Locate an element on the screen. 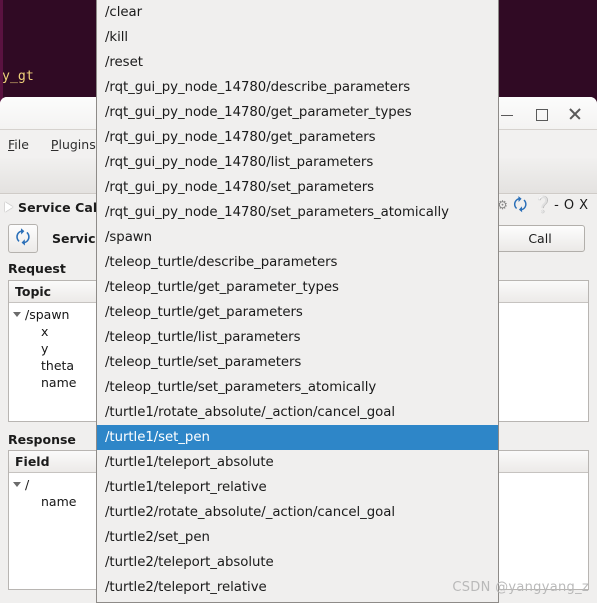 Image resolution: width=597 pixels, height=603 pixels. menu-file: File is located at coordinates (18, 144).